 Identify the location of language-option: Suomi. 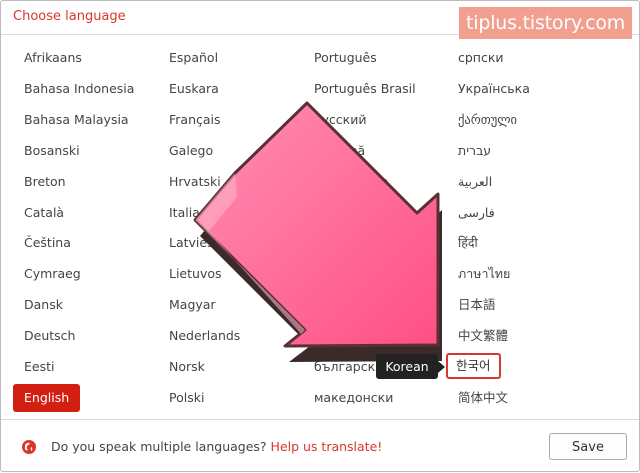
(333, 243).